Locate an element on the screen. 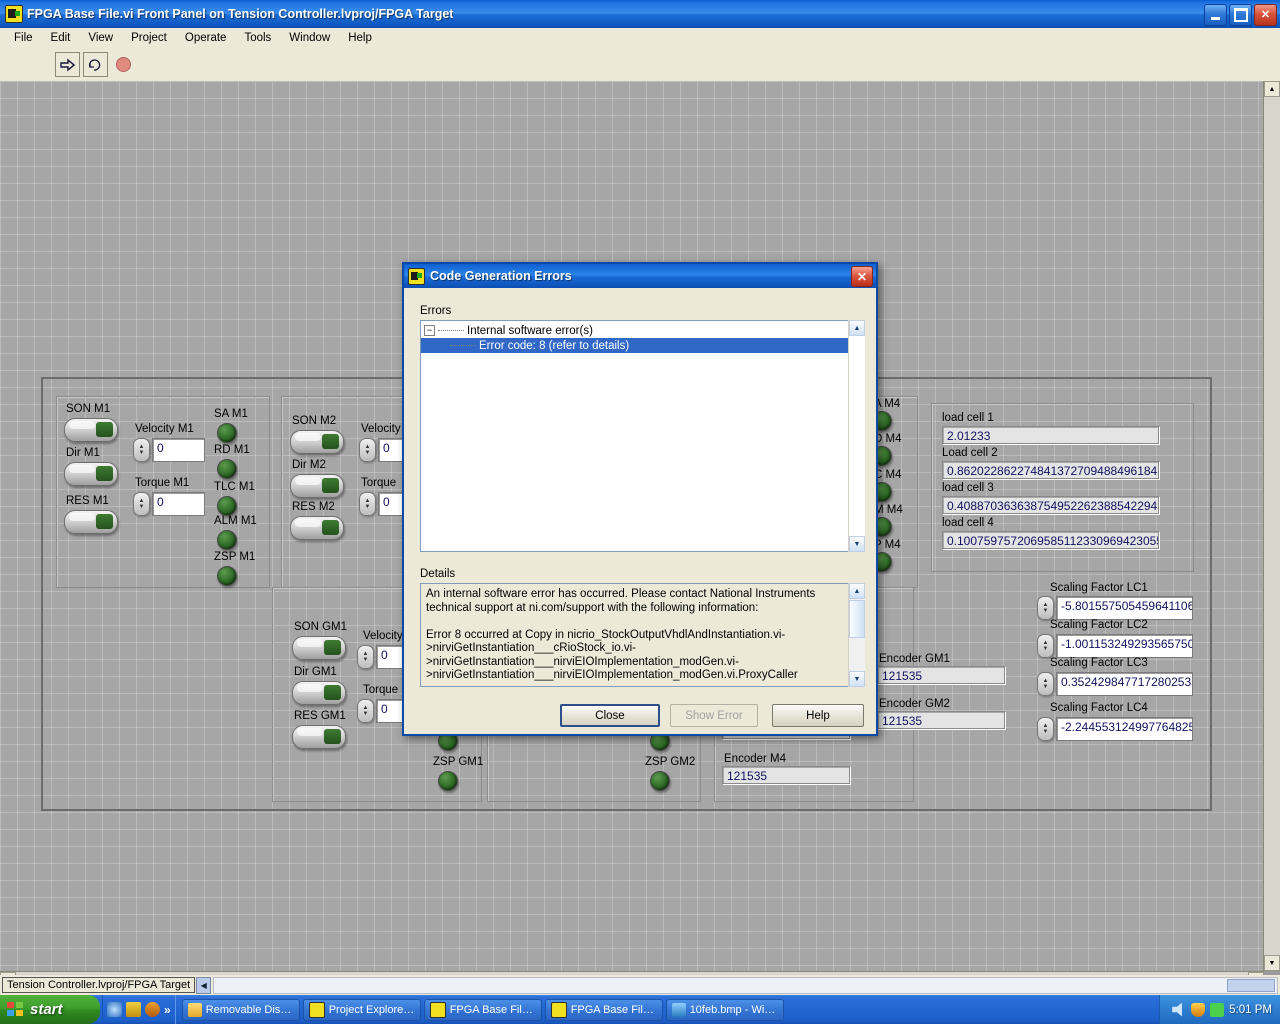 This screenshot has height=1024, width=1280. tree-item-label: Error code: 8 (refer to details) is located at coordinates (554, 345).